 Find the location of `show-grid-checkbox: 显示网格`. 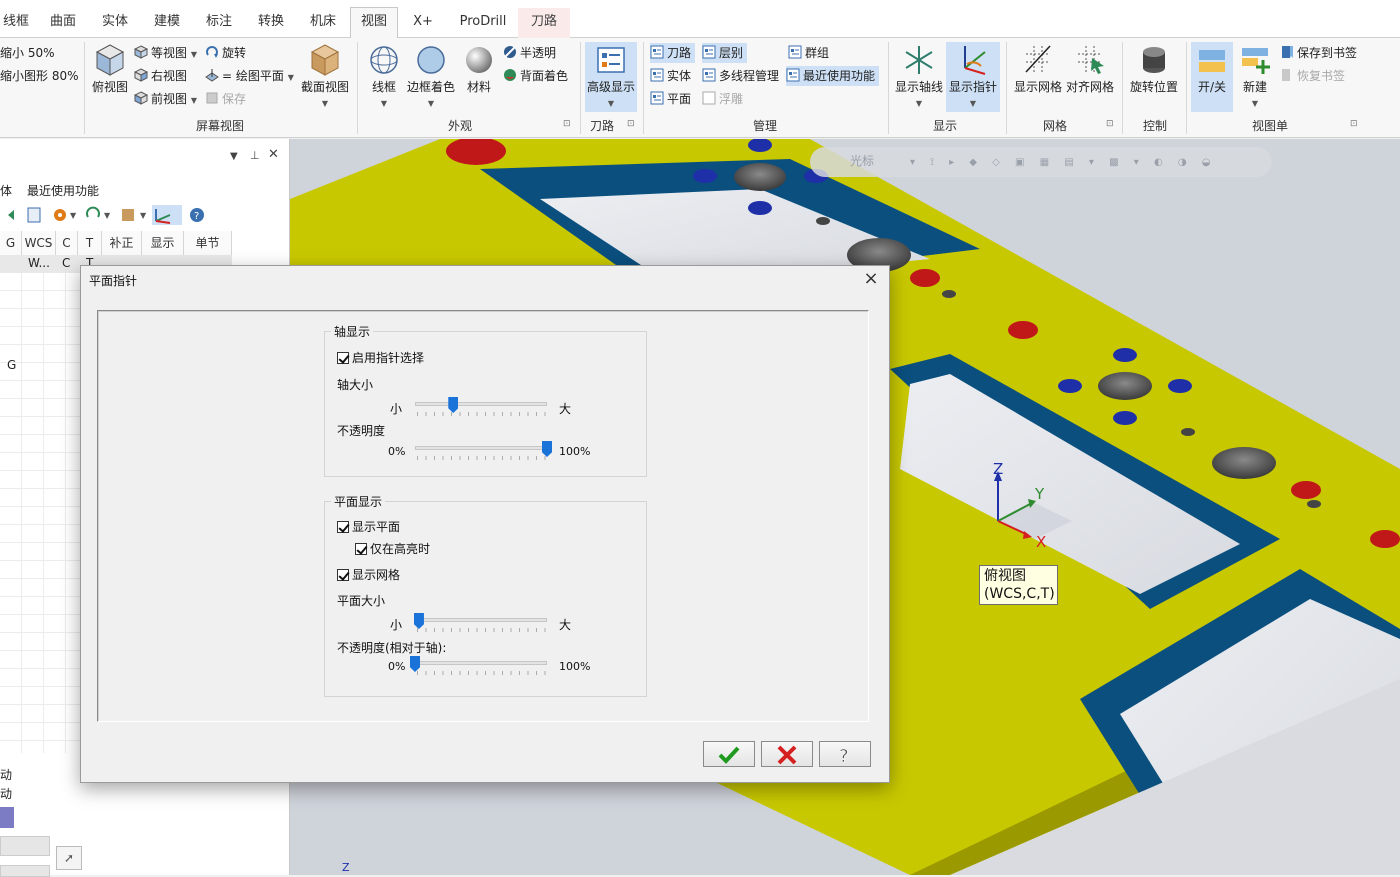

show-grid-checkbox: 显示网格 is located at coordinates (368, 574).